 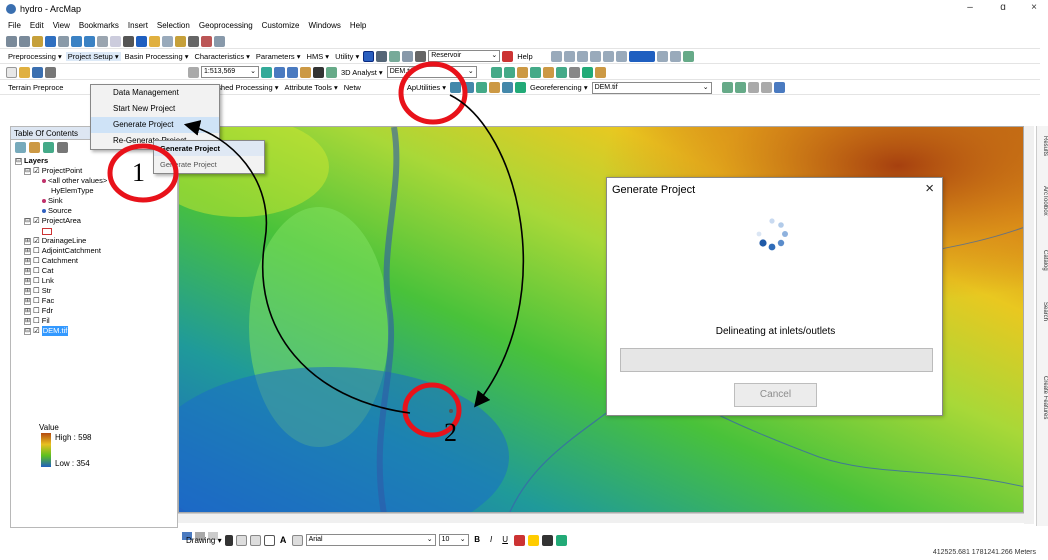 What do you see at coordinates (50, 72) in the screenshot?
I see `print-icon` at bounding box center [50, 72].